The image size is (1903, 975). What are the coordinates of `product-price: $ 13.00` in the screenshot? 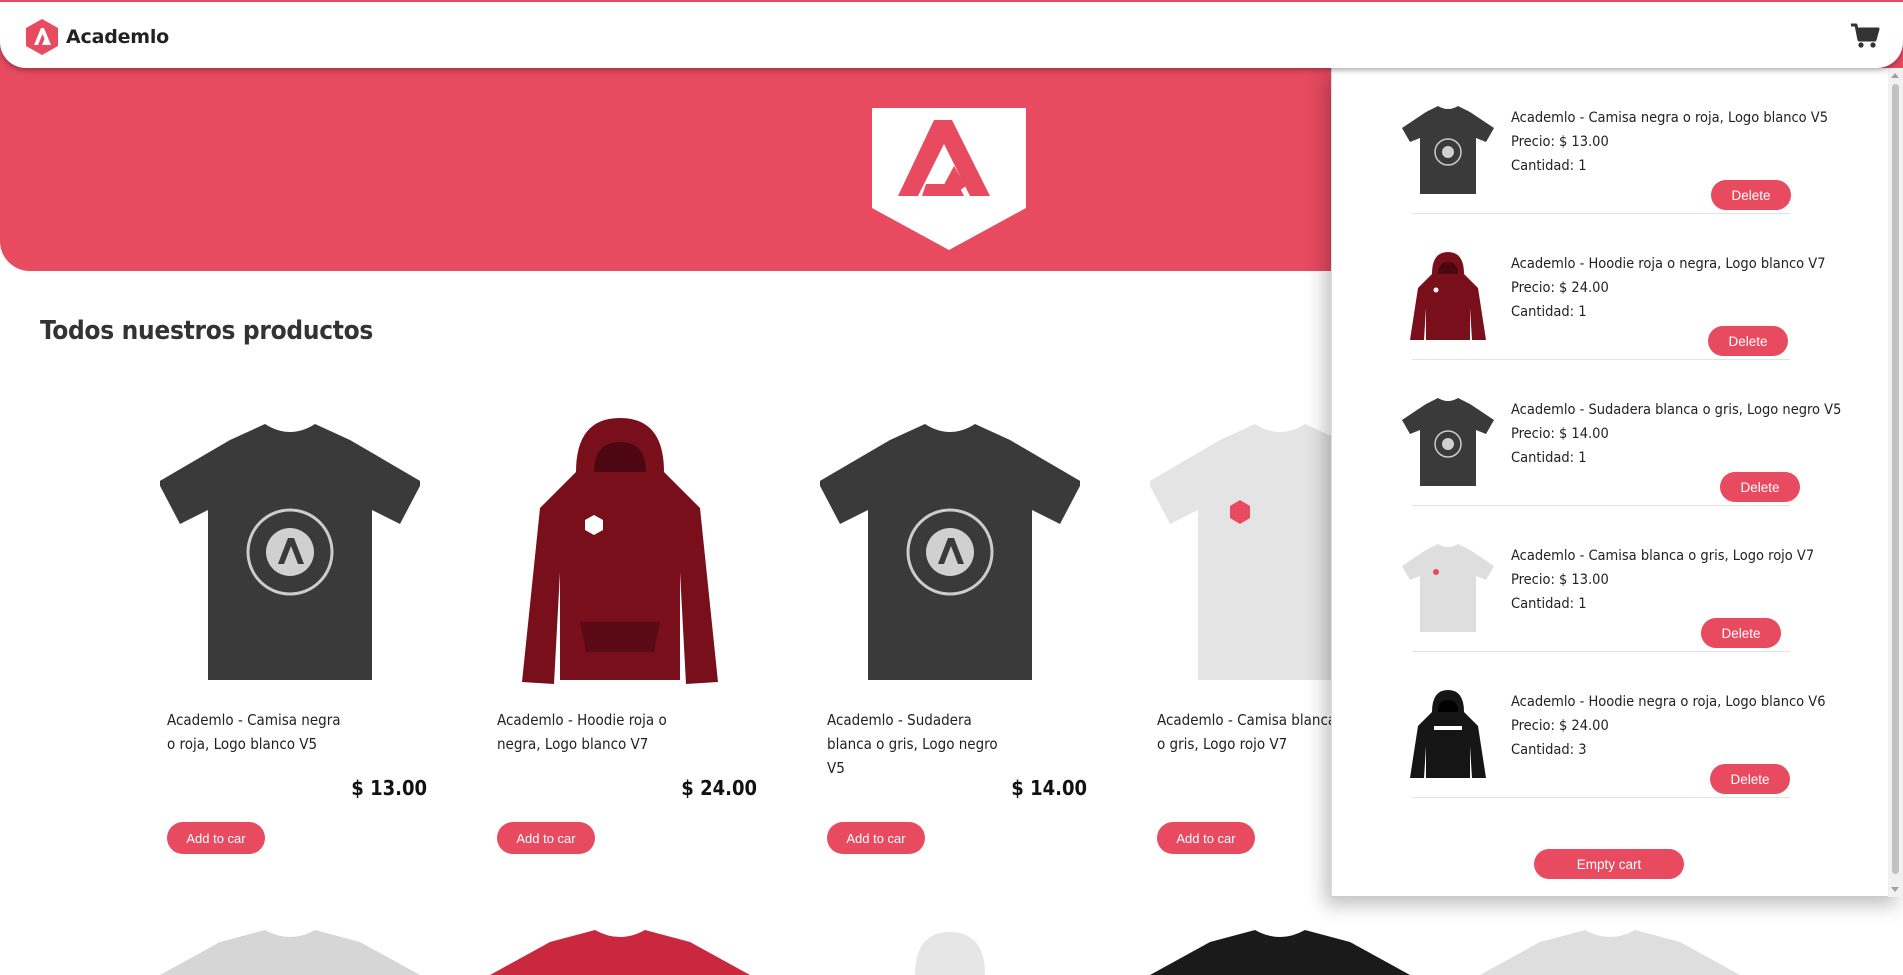 It's located at (389, 788).